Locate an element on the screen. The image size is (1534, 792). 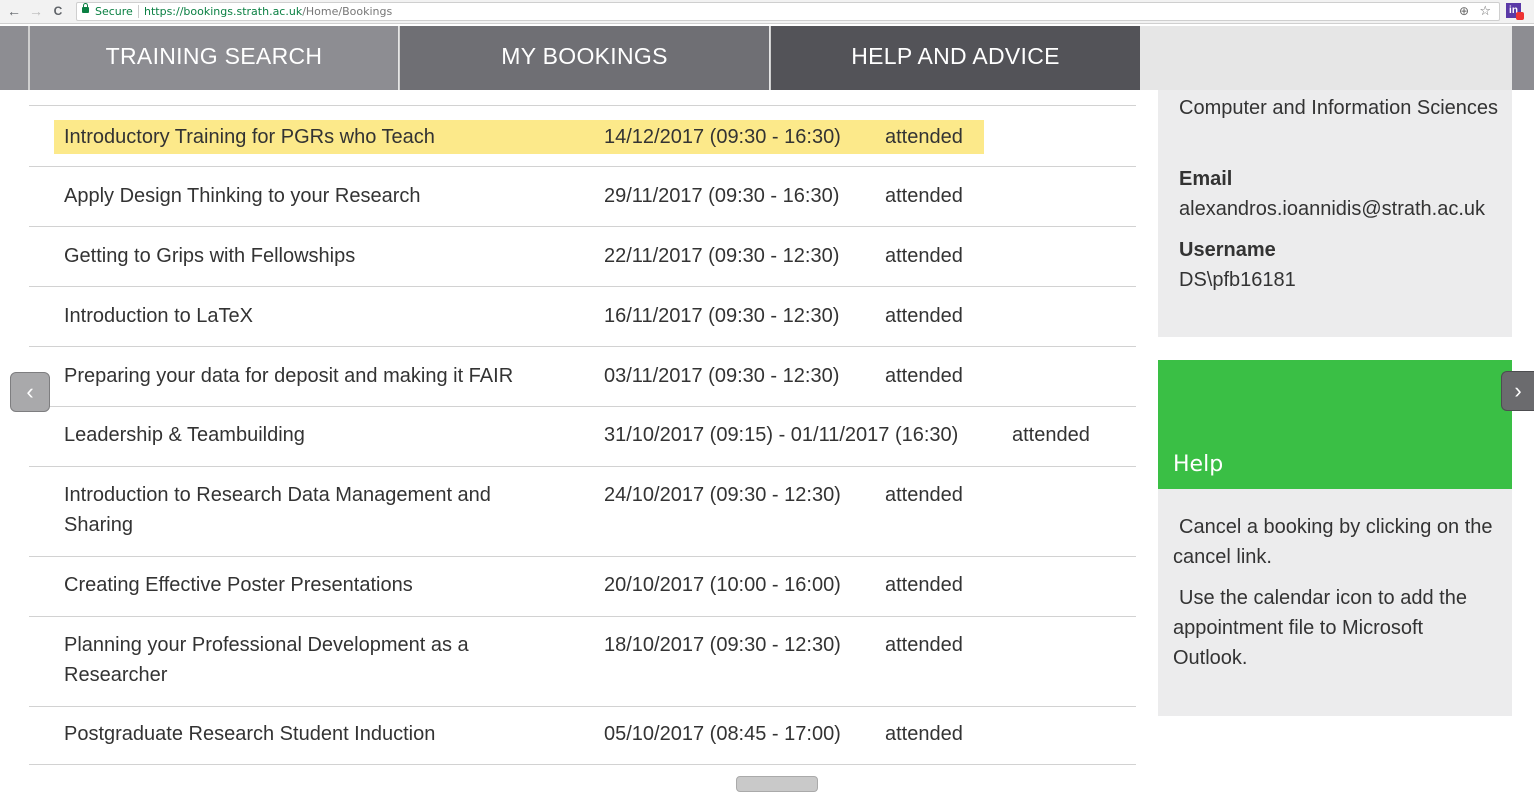
booking-date: 31/10/2017 (09:15) - 01/11/2017 (16:30) is located at coordinates (781, 435).